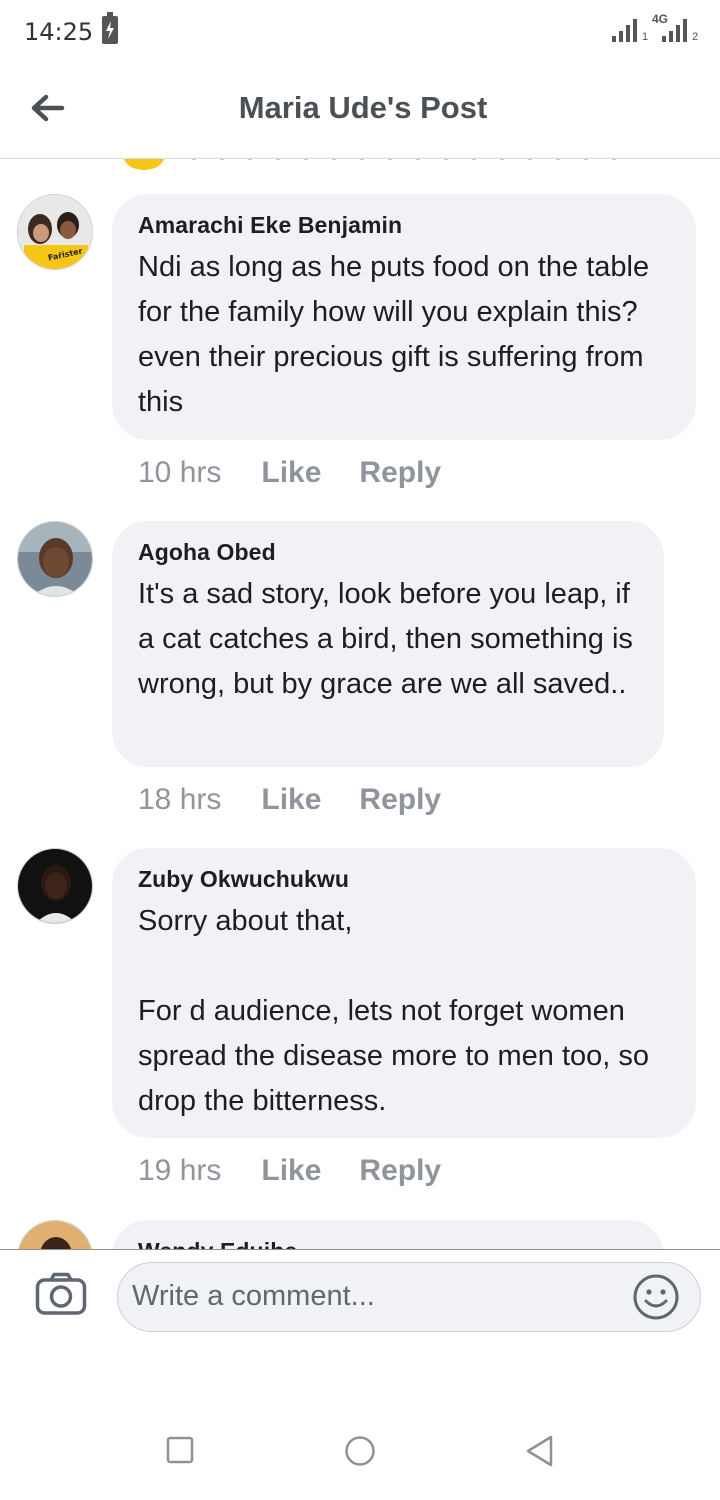 This screenshot has height=1500, width=720. What do you see at coordinates (363, 107) in the screenshot?
I see `page-title: Maria Ude's Post` at bounding box center [363, 107].